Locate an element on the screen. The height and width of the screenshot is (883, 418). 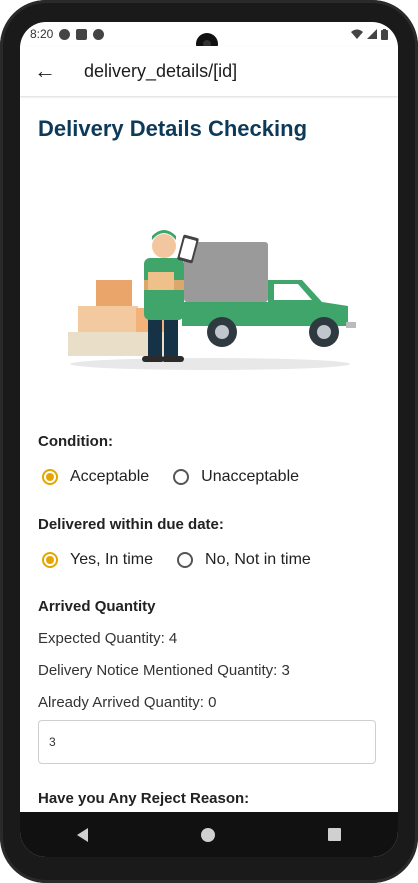
nav-home-icon is located at coordinates (207, 834).